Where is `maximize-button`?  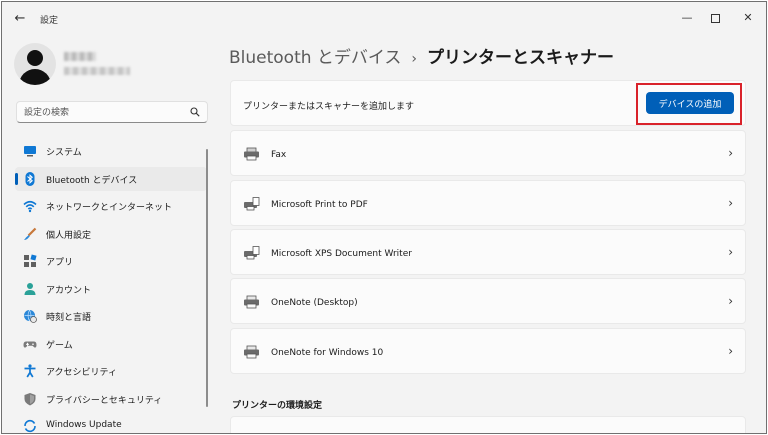 maximize-button is located at coordinates (715, 18).